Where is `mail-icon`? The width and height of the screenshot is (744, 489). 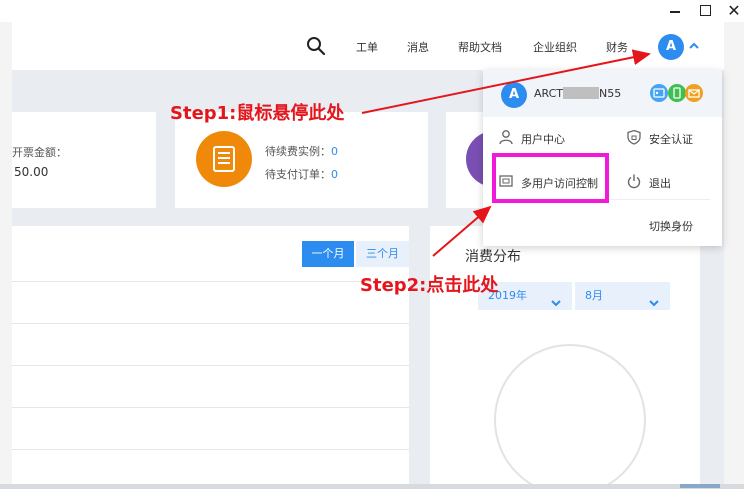 mail-icon is located at coordinates (694, 93).